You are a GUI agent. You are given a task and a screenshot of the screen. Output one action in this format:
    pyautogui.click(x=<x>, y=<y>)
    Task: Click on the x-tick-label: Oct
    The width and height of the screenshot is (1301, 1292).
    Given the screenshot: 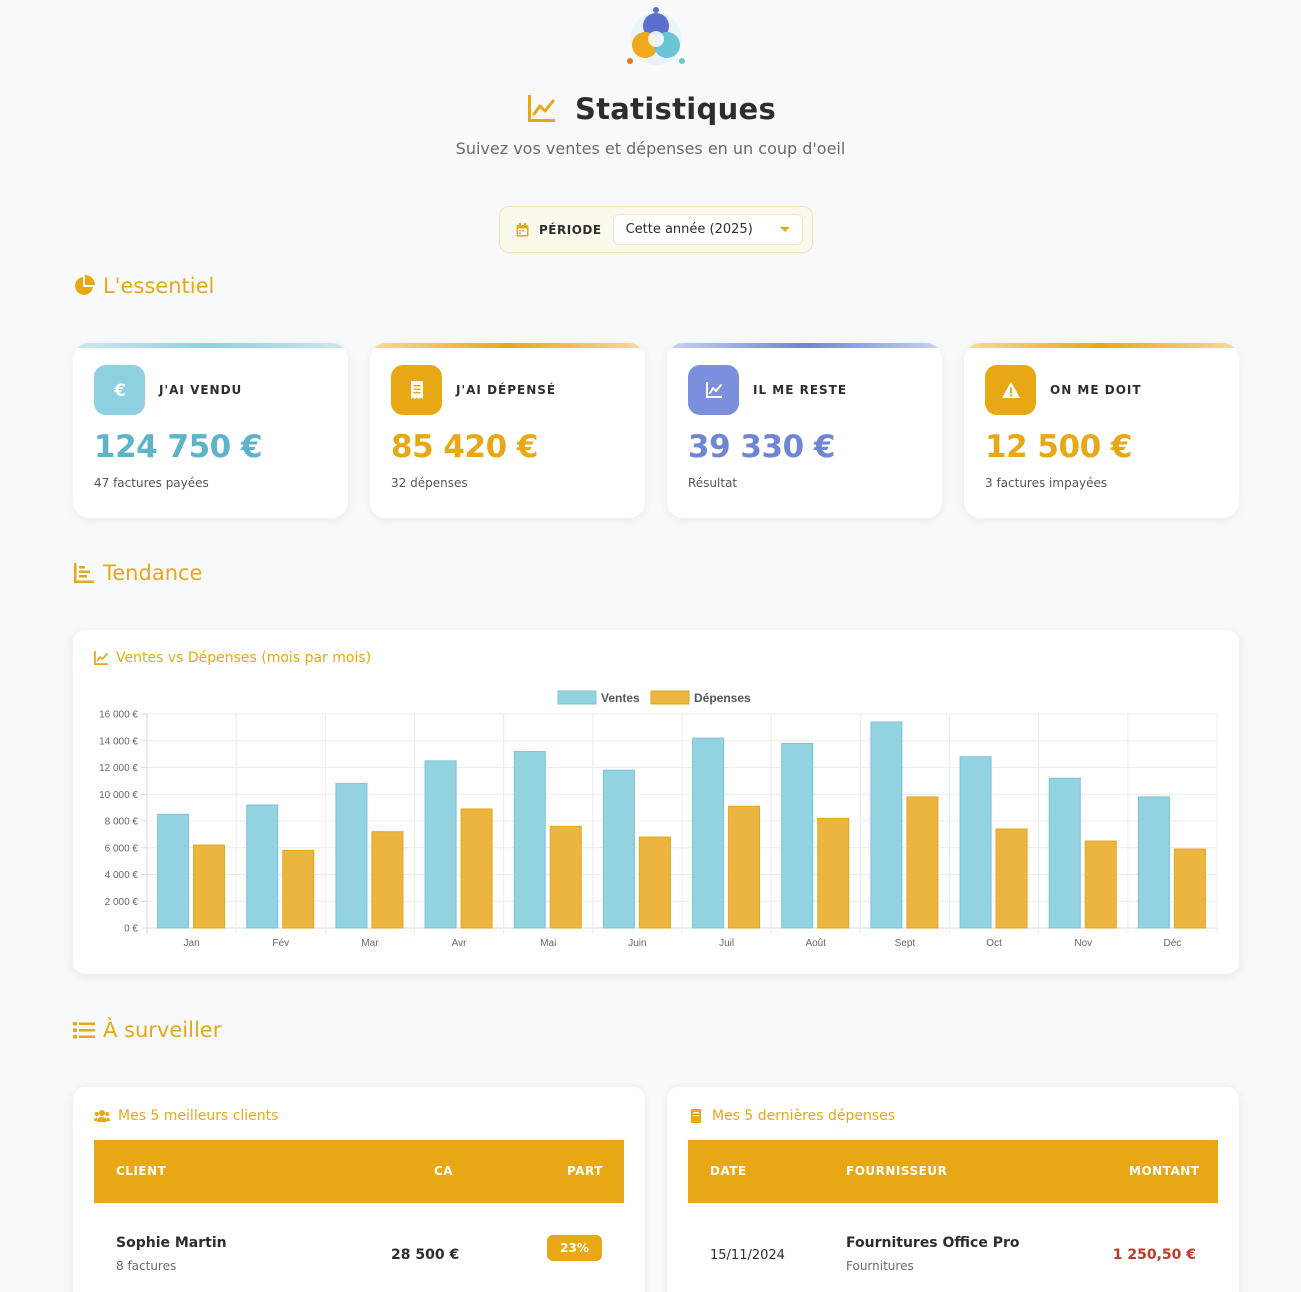 What is the action you would take?
    pyautogui.click(x=994, y=943)
    